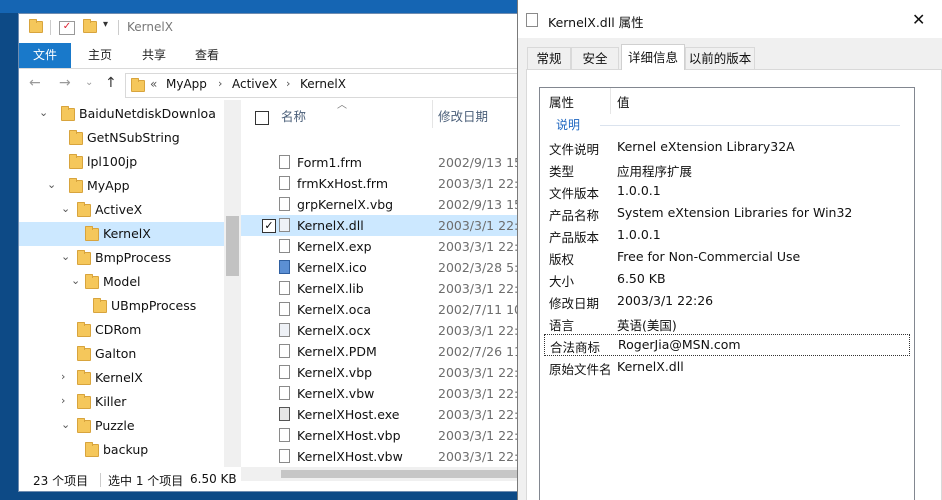 The image size is (942, 500). What do you see at coordinates (379, 456) in the screenshot?
I see `file-row: KernelXHost.vbw 2003/3/1 22:44` at bounding box center [379, 456].